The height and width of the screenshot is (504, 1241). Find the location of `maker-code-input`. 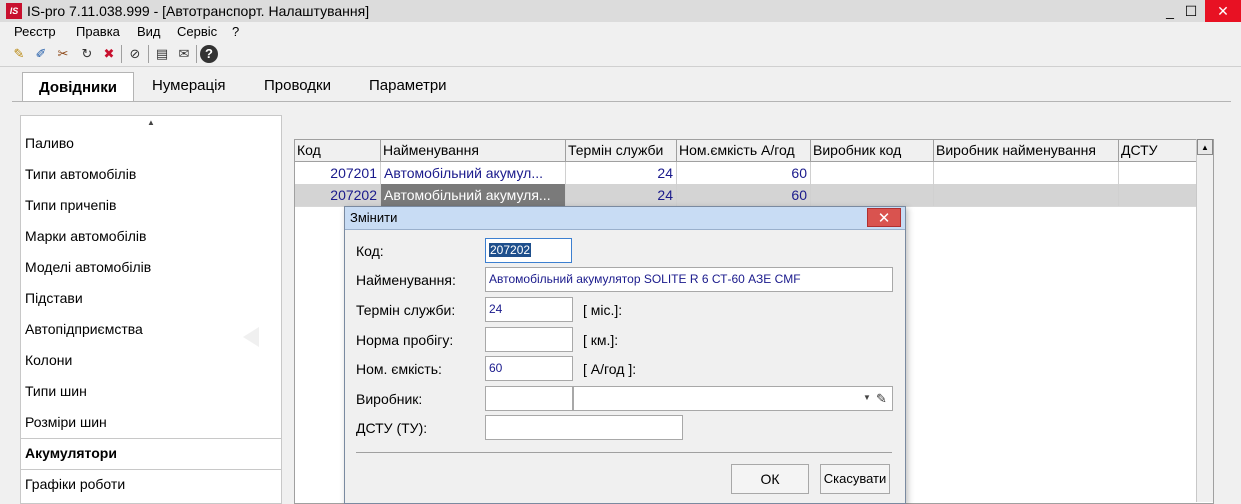

maker-code-input is located at coordinates (529, 398).